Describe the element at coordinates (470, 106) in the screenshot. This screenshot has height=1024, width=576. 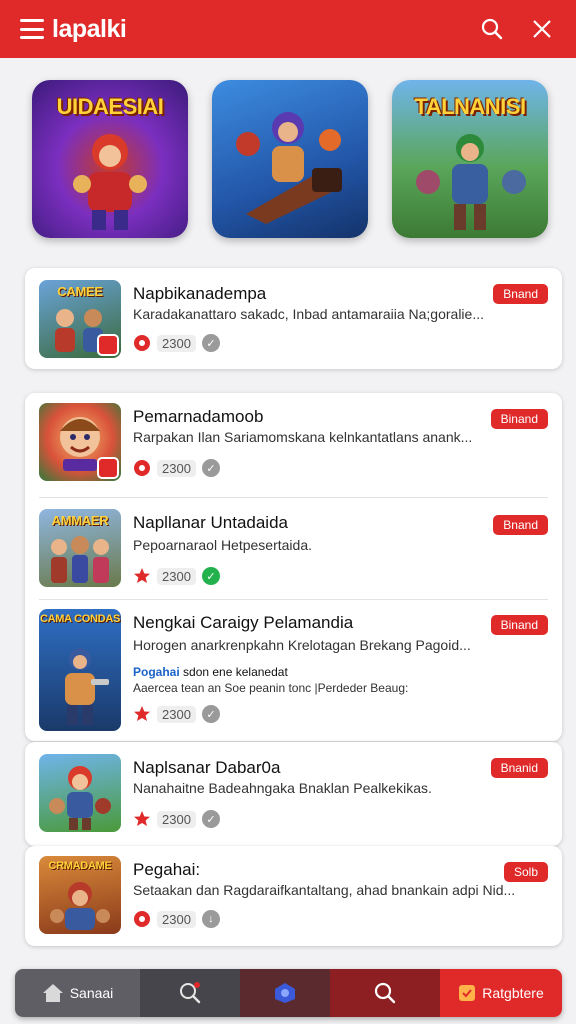
I see `featured-game-title: TALNANISI` at that location.